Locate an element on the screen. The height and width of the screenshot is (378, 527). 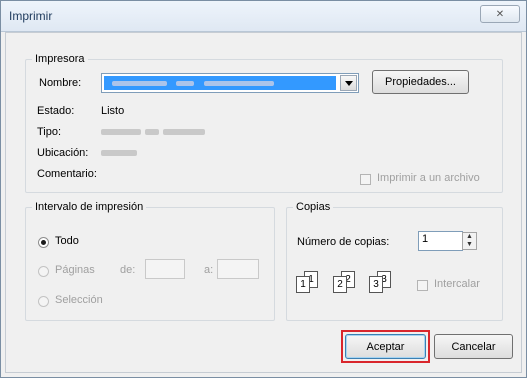
collate-page-front: 2 is located at coordinates (340, 284).